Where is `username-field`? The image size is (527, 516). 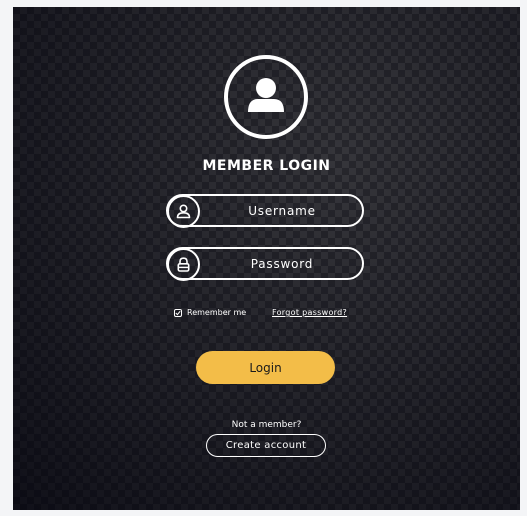 username-field is located at coordinates (265, 211).